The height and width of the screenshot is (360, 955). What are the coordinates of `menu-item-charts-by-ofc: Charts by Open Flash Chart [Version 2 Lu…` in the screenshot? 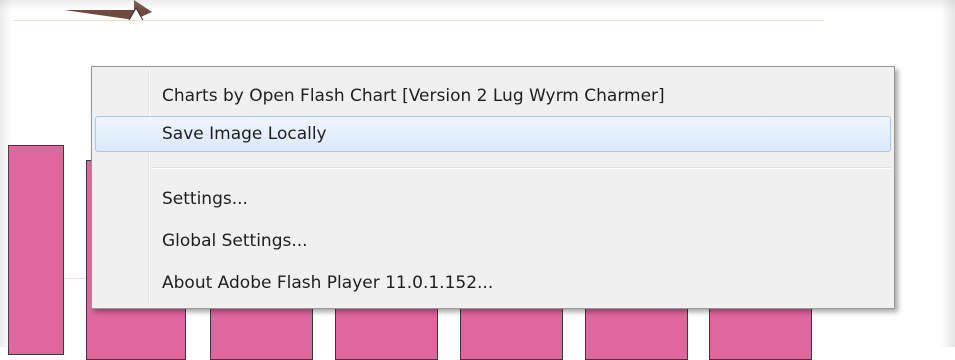 It's located at (493, 97).